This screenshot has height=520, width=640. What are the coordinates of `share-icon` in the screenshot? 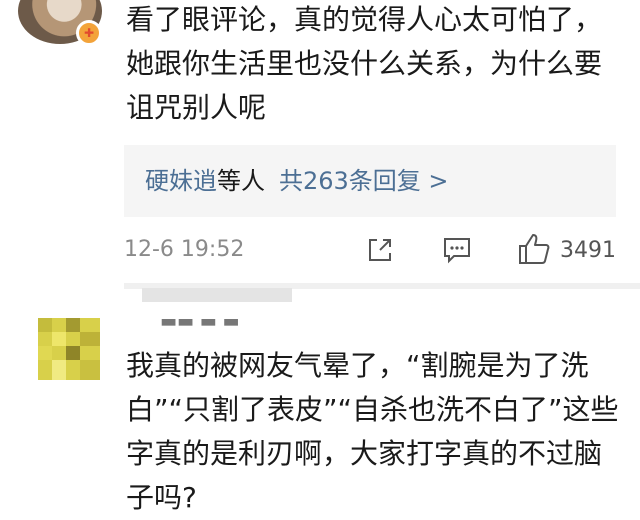 It's located at (380, 250).